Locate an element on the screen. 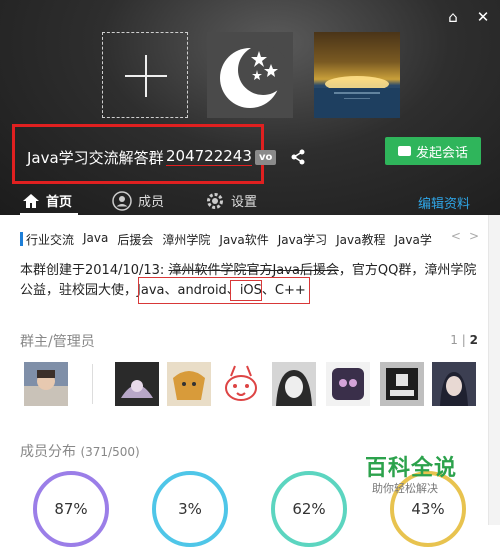  stat-value: 62% is located at coordinates (309, 509).